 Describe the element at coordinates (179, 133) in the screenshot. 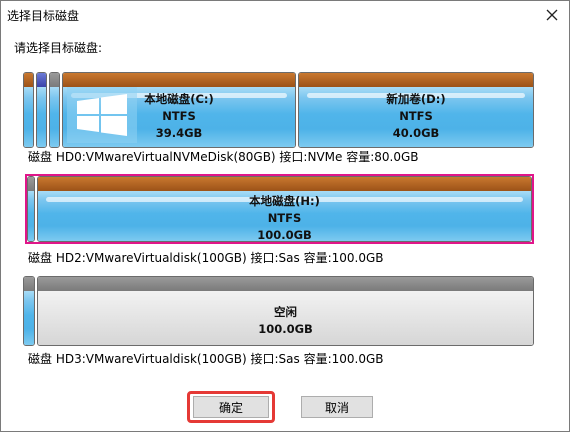

I see `partition-size: 39.4GB` at that location.